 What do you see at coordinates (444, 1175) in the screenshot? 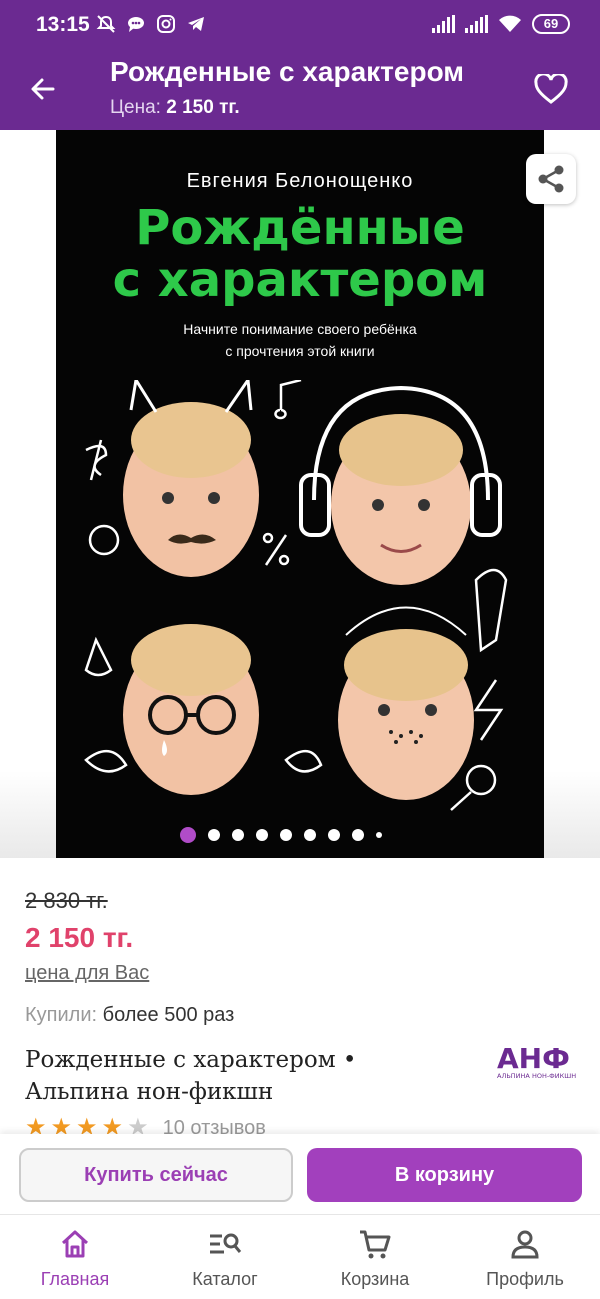
I see `add-to-cart-button: В корзину` at bounding box center [444, 1175].